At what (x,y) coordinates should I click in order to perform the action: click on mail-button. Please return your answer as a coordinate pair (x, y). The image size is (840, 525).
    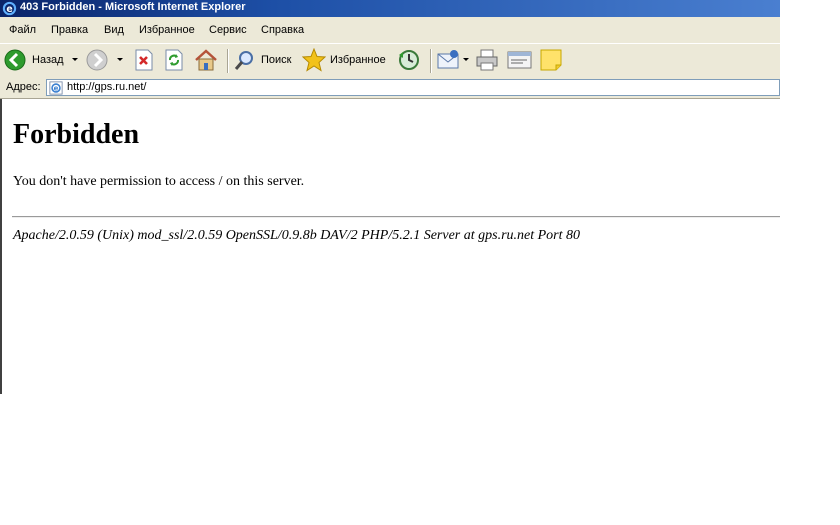
    Looking at the image, I should click on (453, 61).